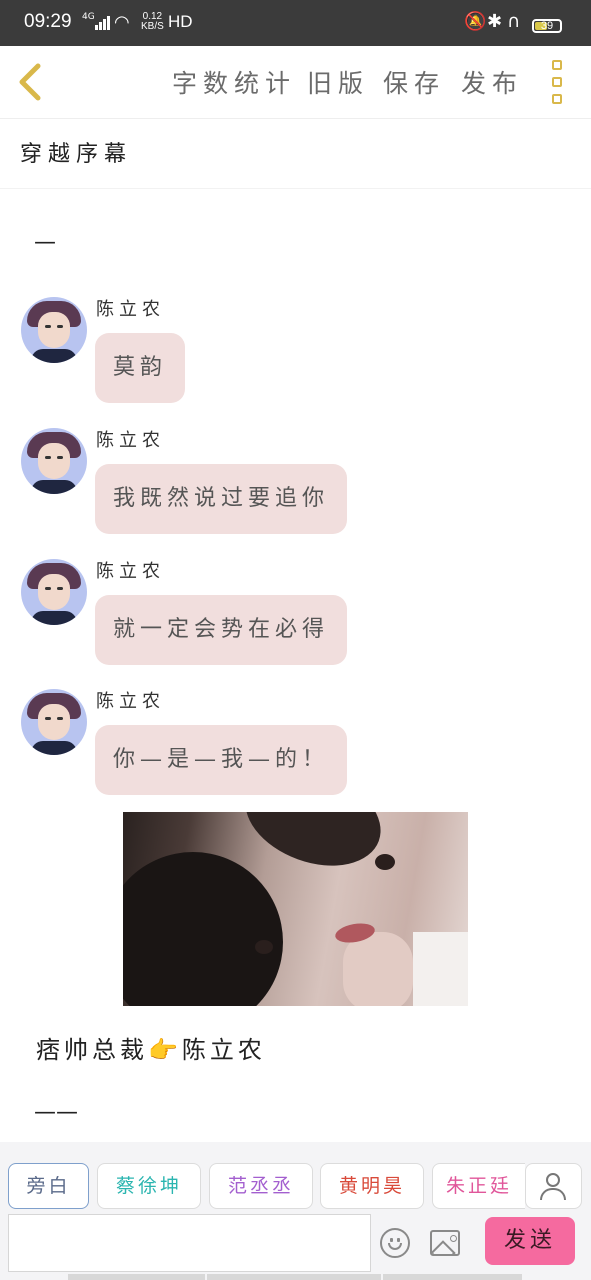 This screenshot has height=1280, width=591. Describe the element at coordinates (76, 152) in the screenshot. I see `chapter-title: 穿越序幕` at that location.